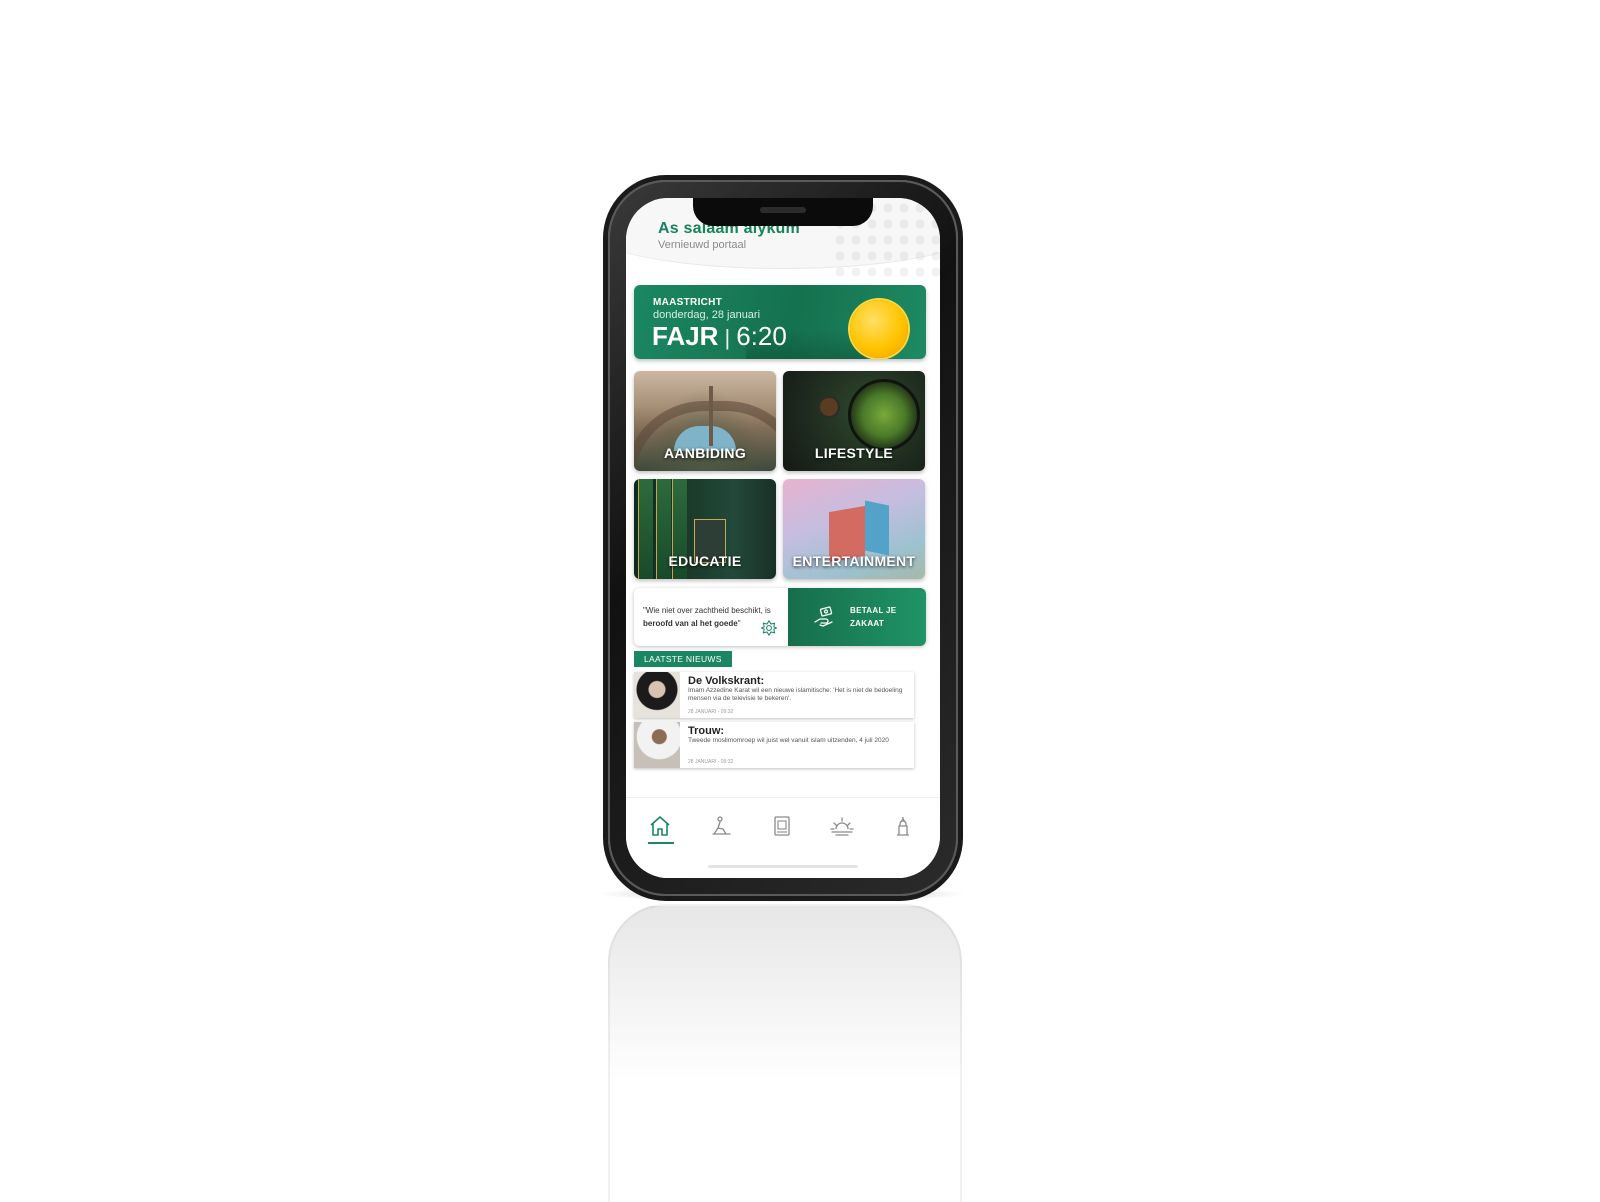 The width and height of the screenshot is (1600, 1202). Describe the element at coordinates (769, 628) in the screenshot. I see `islamic-star-icon` at that location.